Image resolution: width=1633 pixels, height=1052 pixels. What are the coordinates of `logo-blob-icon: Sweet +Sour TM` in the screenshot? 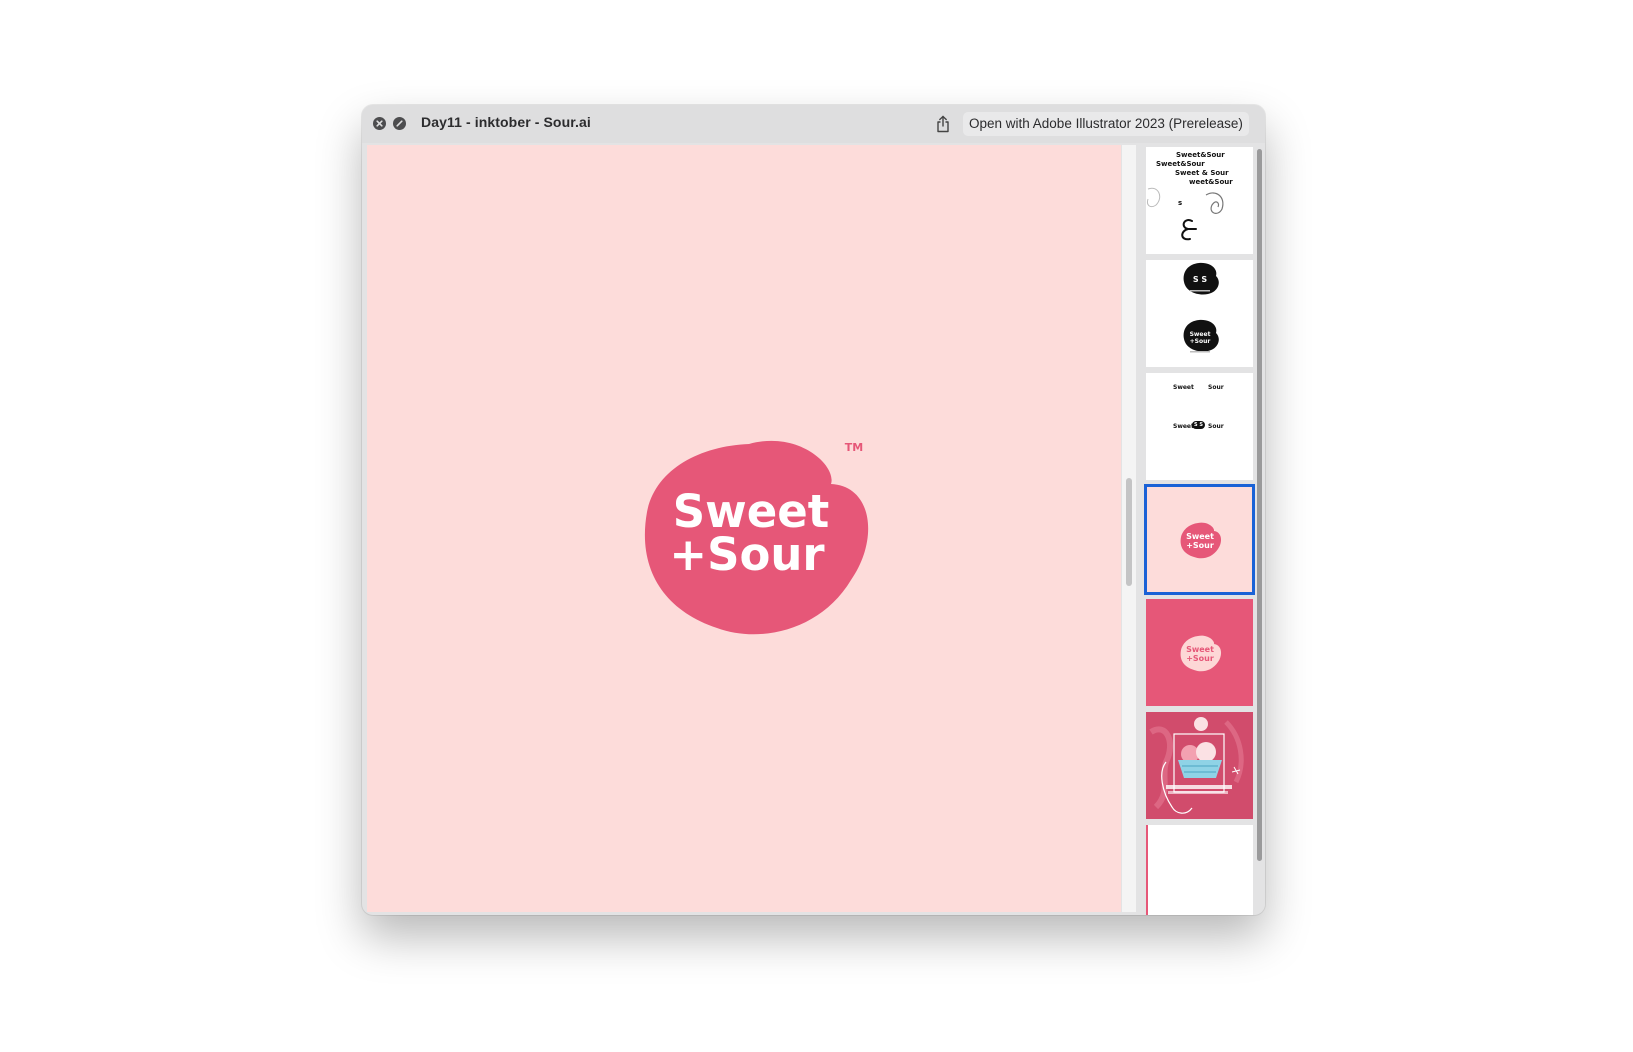 It's located at (756, 537).